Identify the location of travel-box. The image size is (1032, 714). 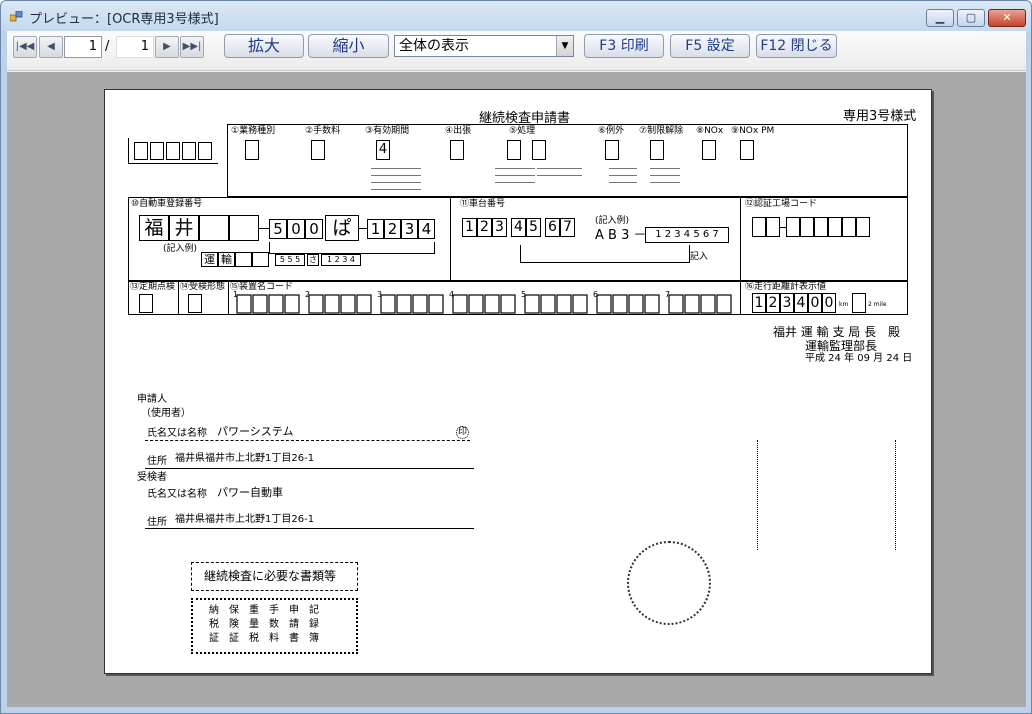
(457, 150).